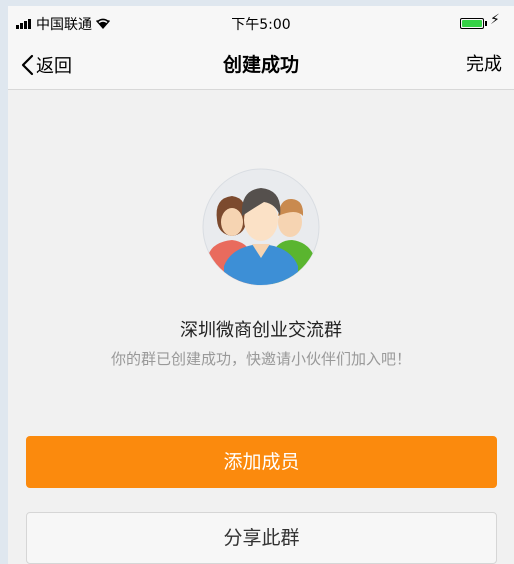 This screenshot has width=514, height=564. What do you see at coordinates (261, 330) in the screenshot?
I see `group-name: 深圳微商创业交流群` at bounding box center [261, 330].